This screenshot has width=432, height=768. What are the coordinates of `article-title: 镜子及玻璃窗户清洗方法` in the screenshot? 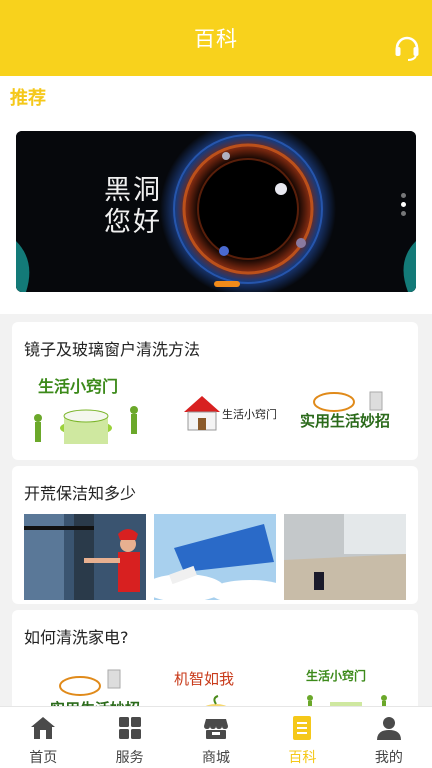 It's located at (112, 349).